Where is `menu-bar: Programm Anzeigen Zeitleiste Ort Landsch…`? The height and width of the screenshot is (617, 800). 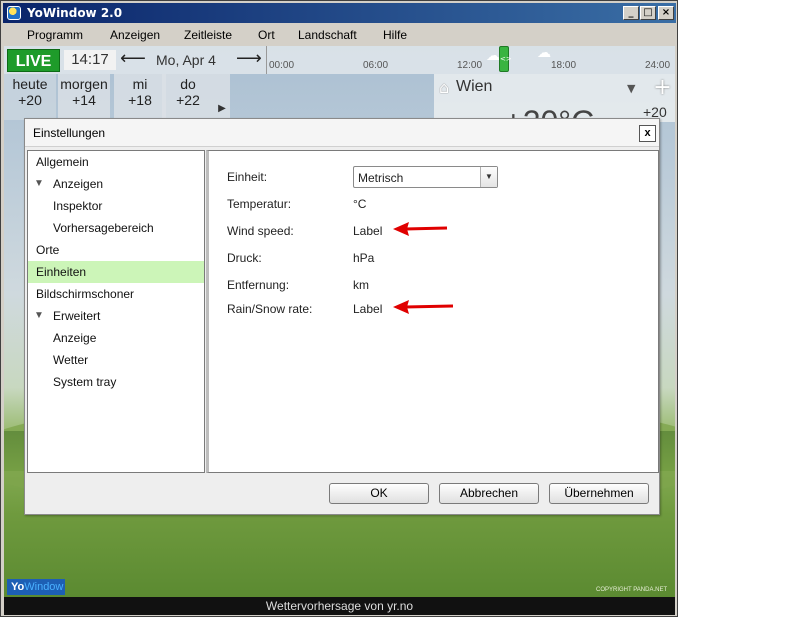 menu-bar: Programm Anzeigen Zeitleiste Ort Landsch… is located at coordinates (339, 35).